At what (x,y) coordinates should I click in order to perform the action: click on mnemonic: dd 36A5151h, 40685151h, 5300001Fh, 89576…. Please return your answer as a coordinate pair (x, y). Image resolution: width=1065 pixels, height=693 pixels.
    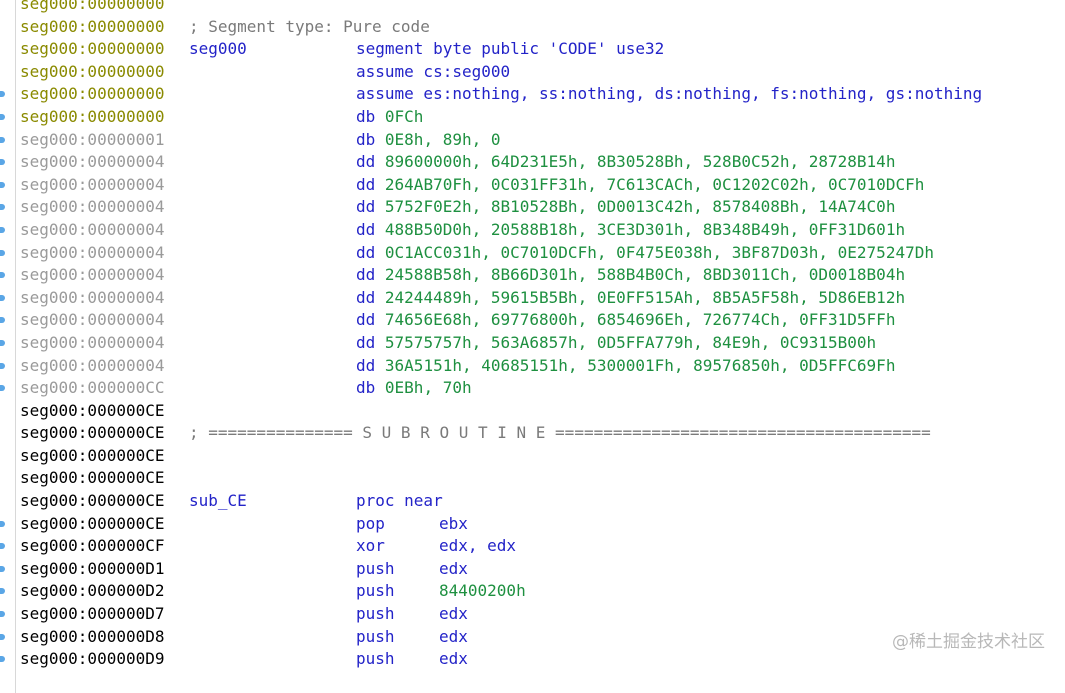
    Looking at the image, I should click on (625, 366).